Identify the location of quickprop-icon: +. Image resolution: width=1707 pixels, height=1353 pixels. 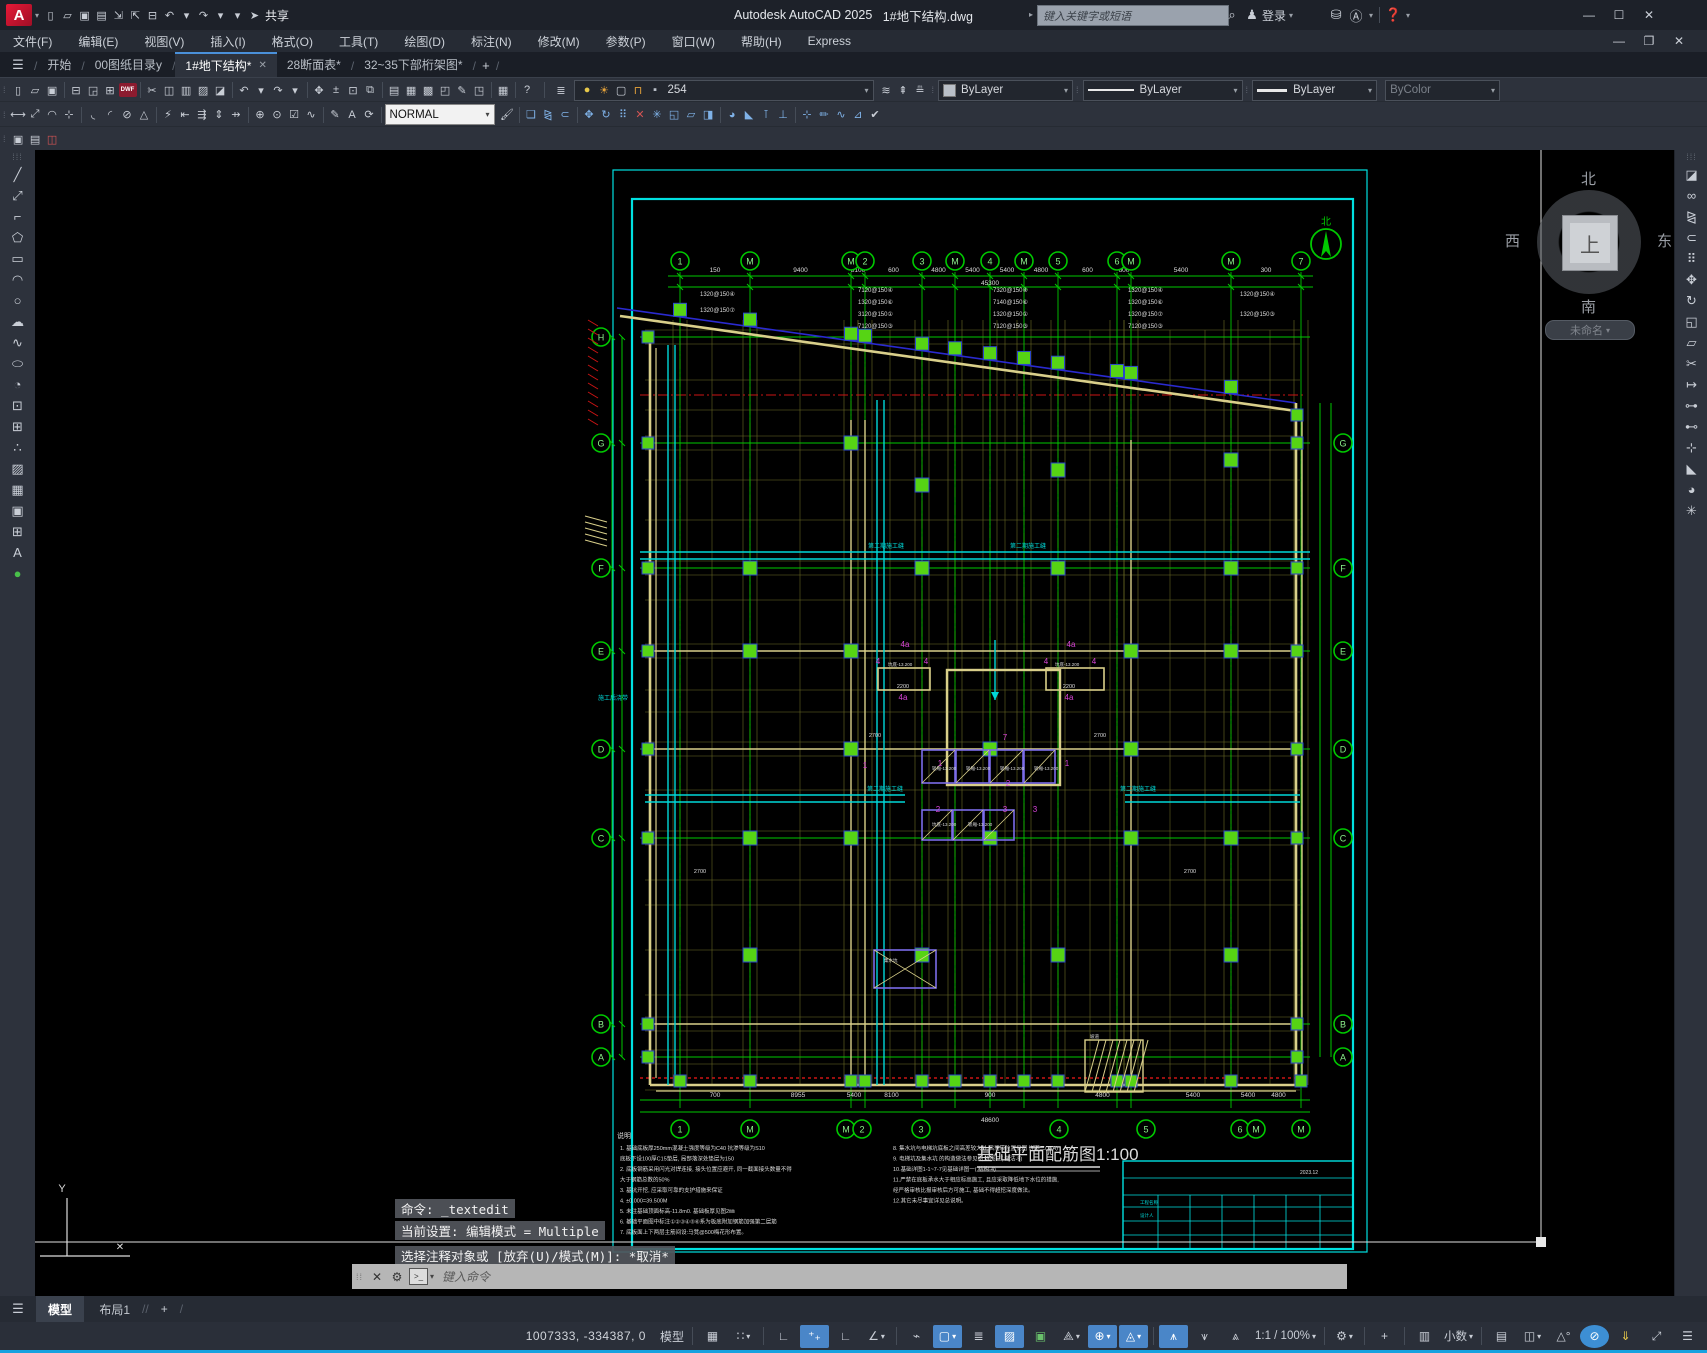
(1384, 1336).